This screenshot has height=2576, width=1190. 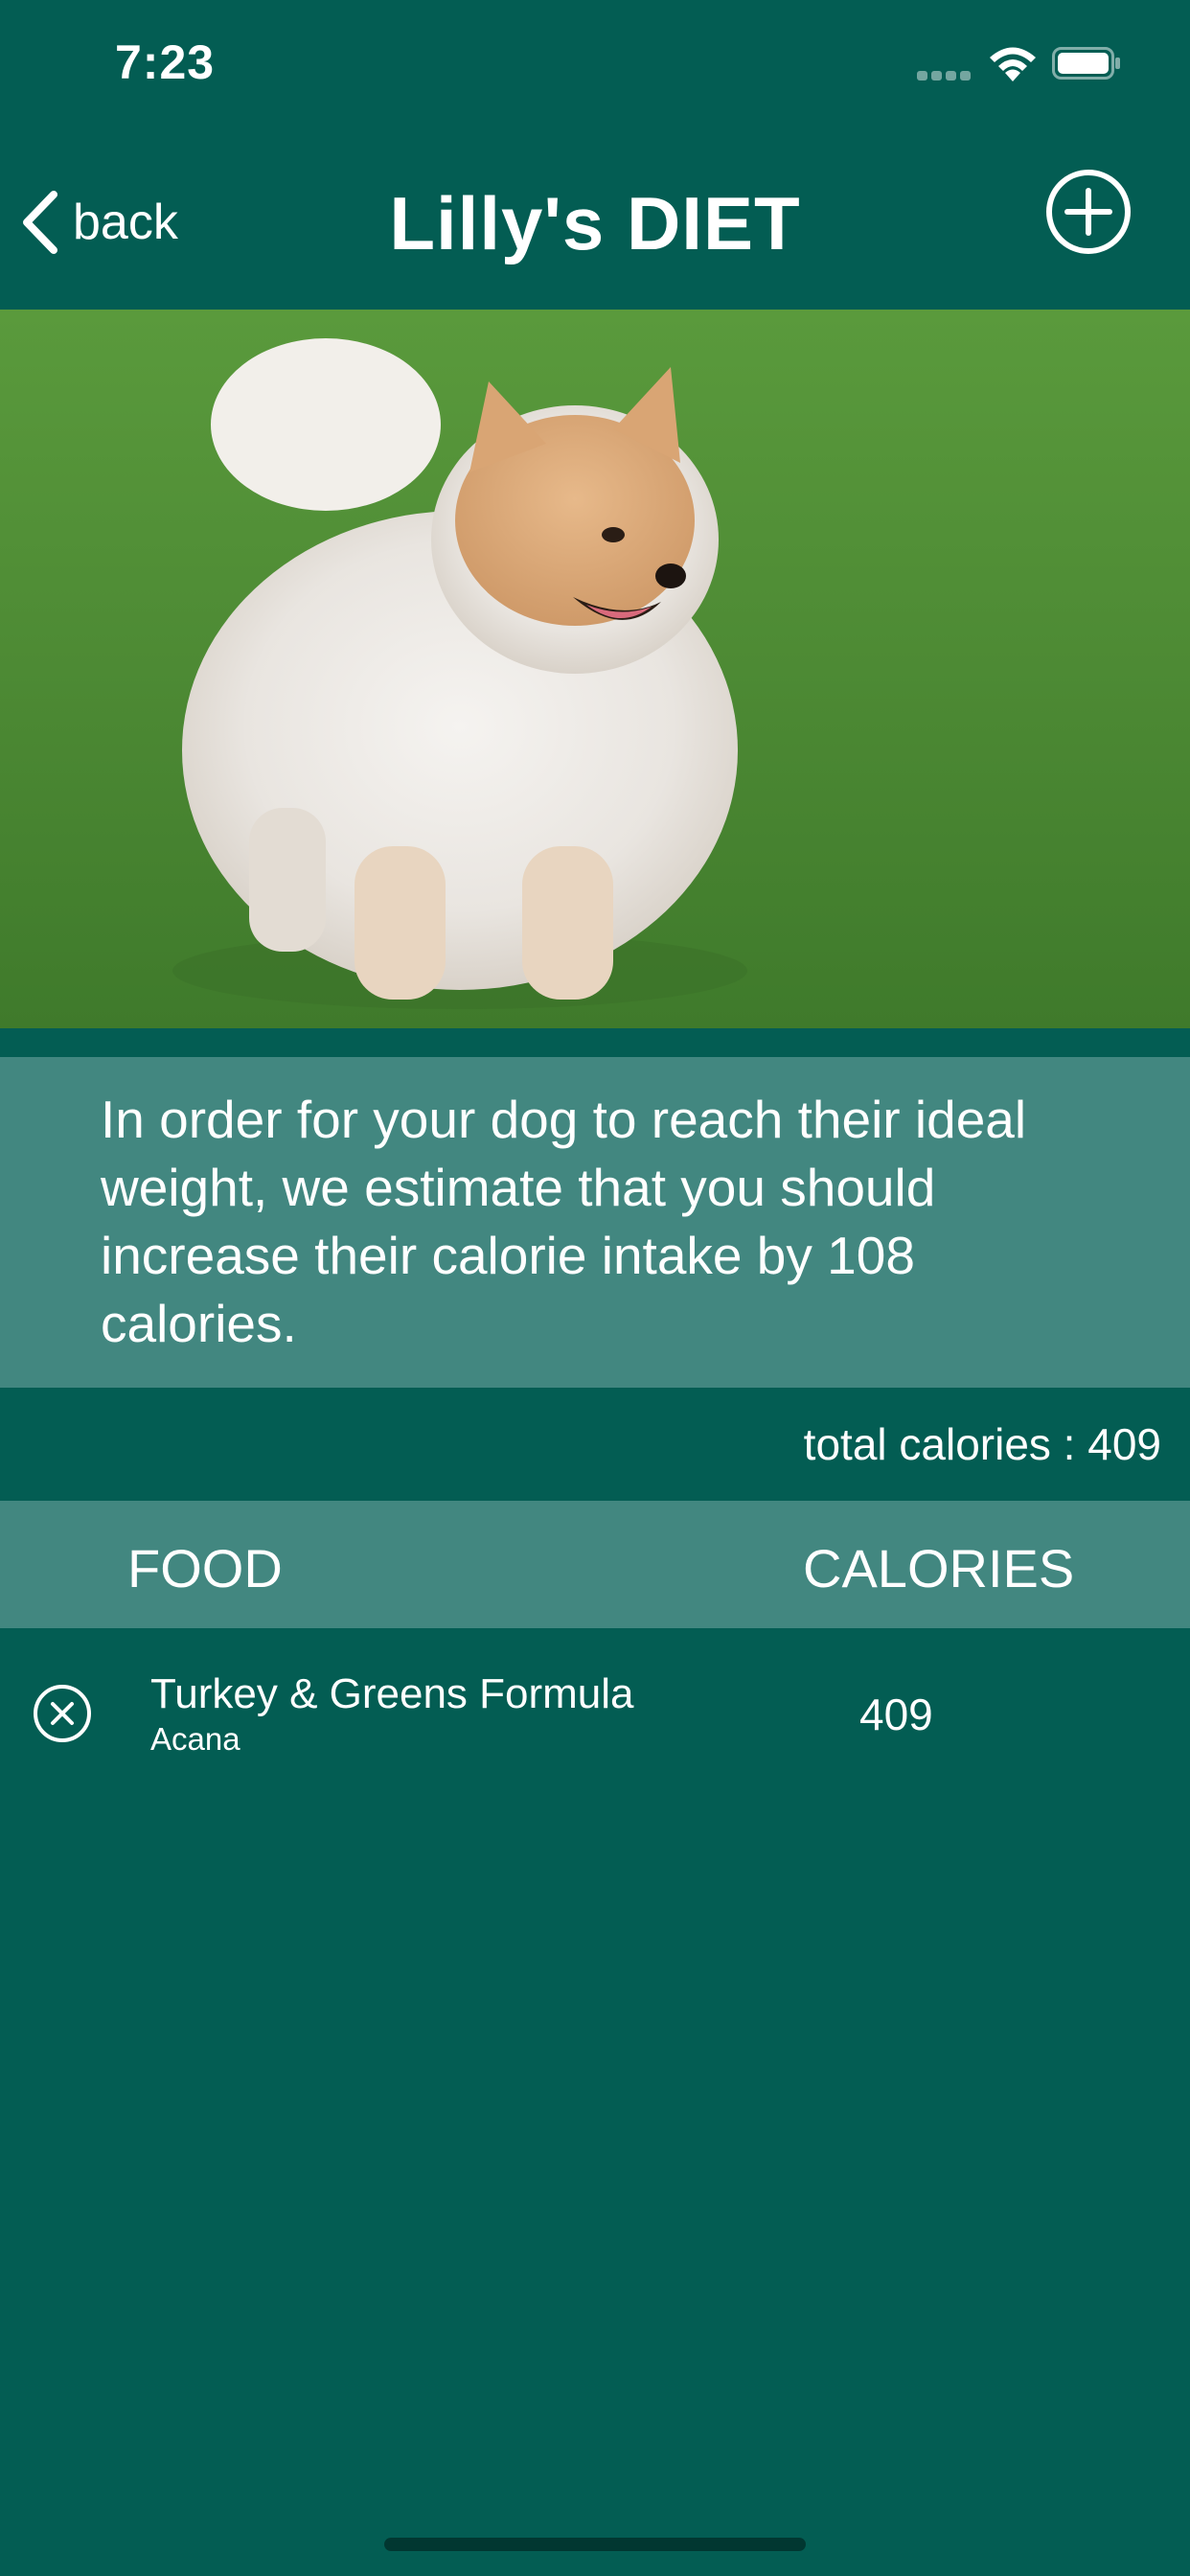 What do you see at coordinates (982, 1444) in the screenshot?
I see `total-calories-label: total calories : 409` at bounding box center [982, 1444].